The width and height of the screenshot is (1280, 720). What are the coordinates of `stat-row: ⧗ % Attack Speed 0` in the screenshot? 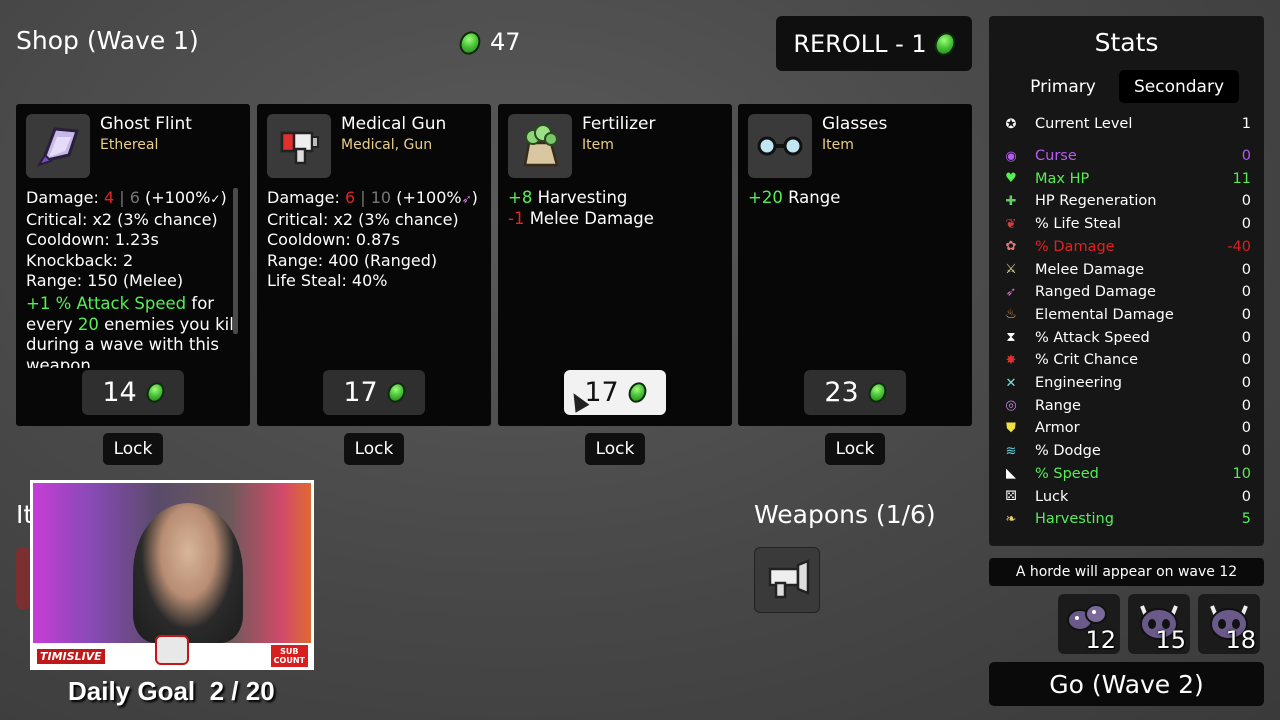 It's located at (1126, 338).